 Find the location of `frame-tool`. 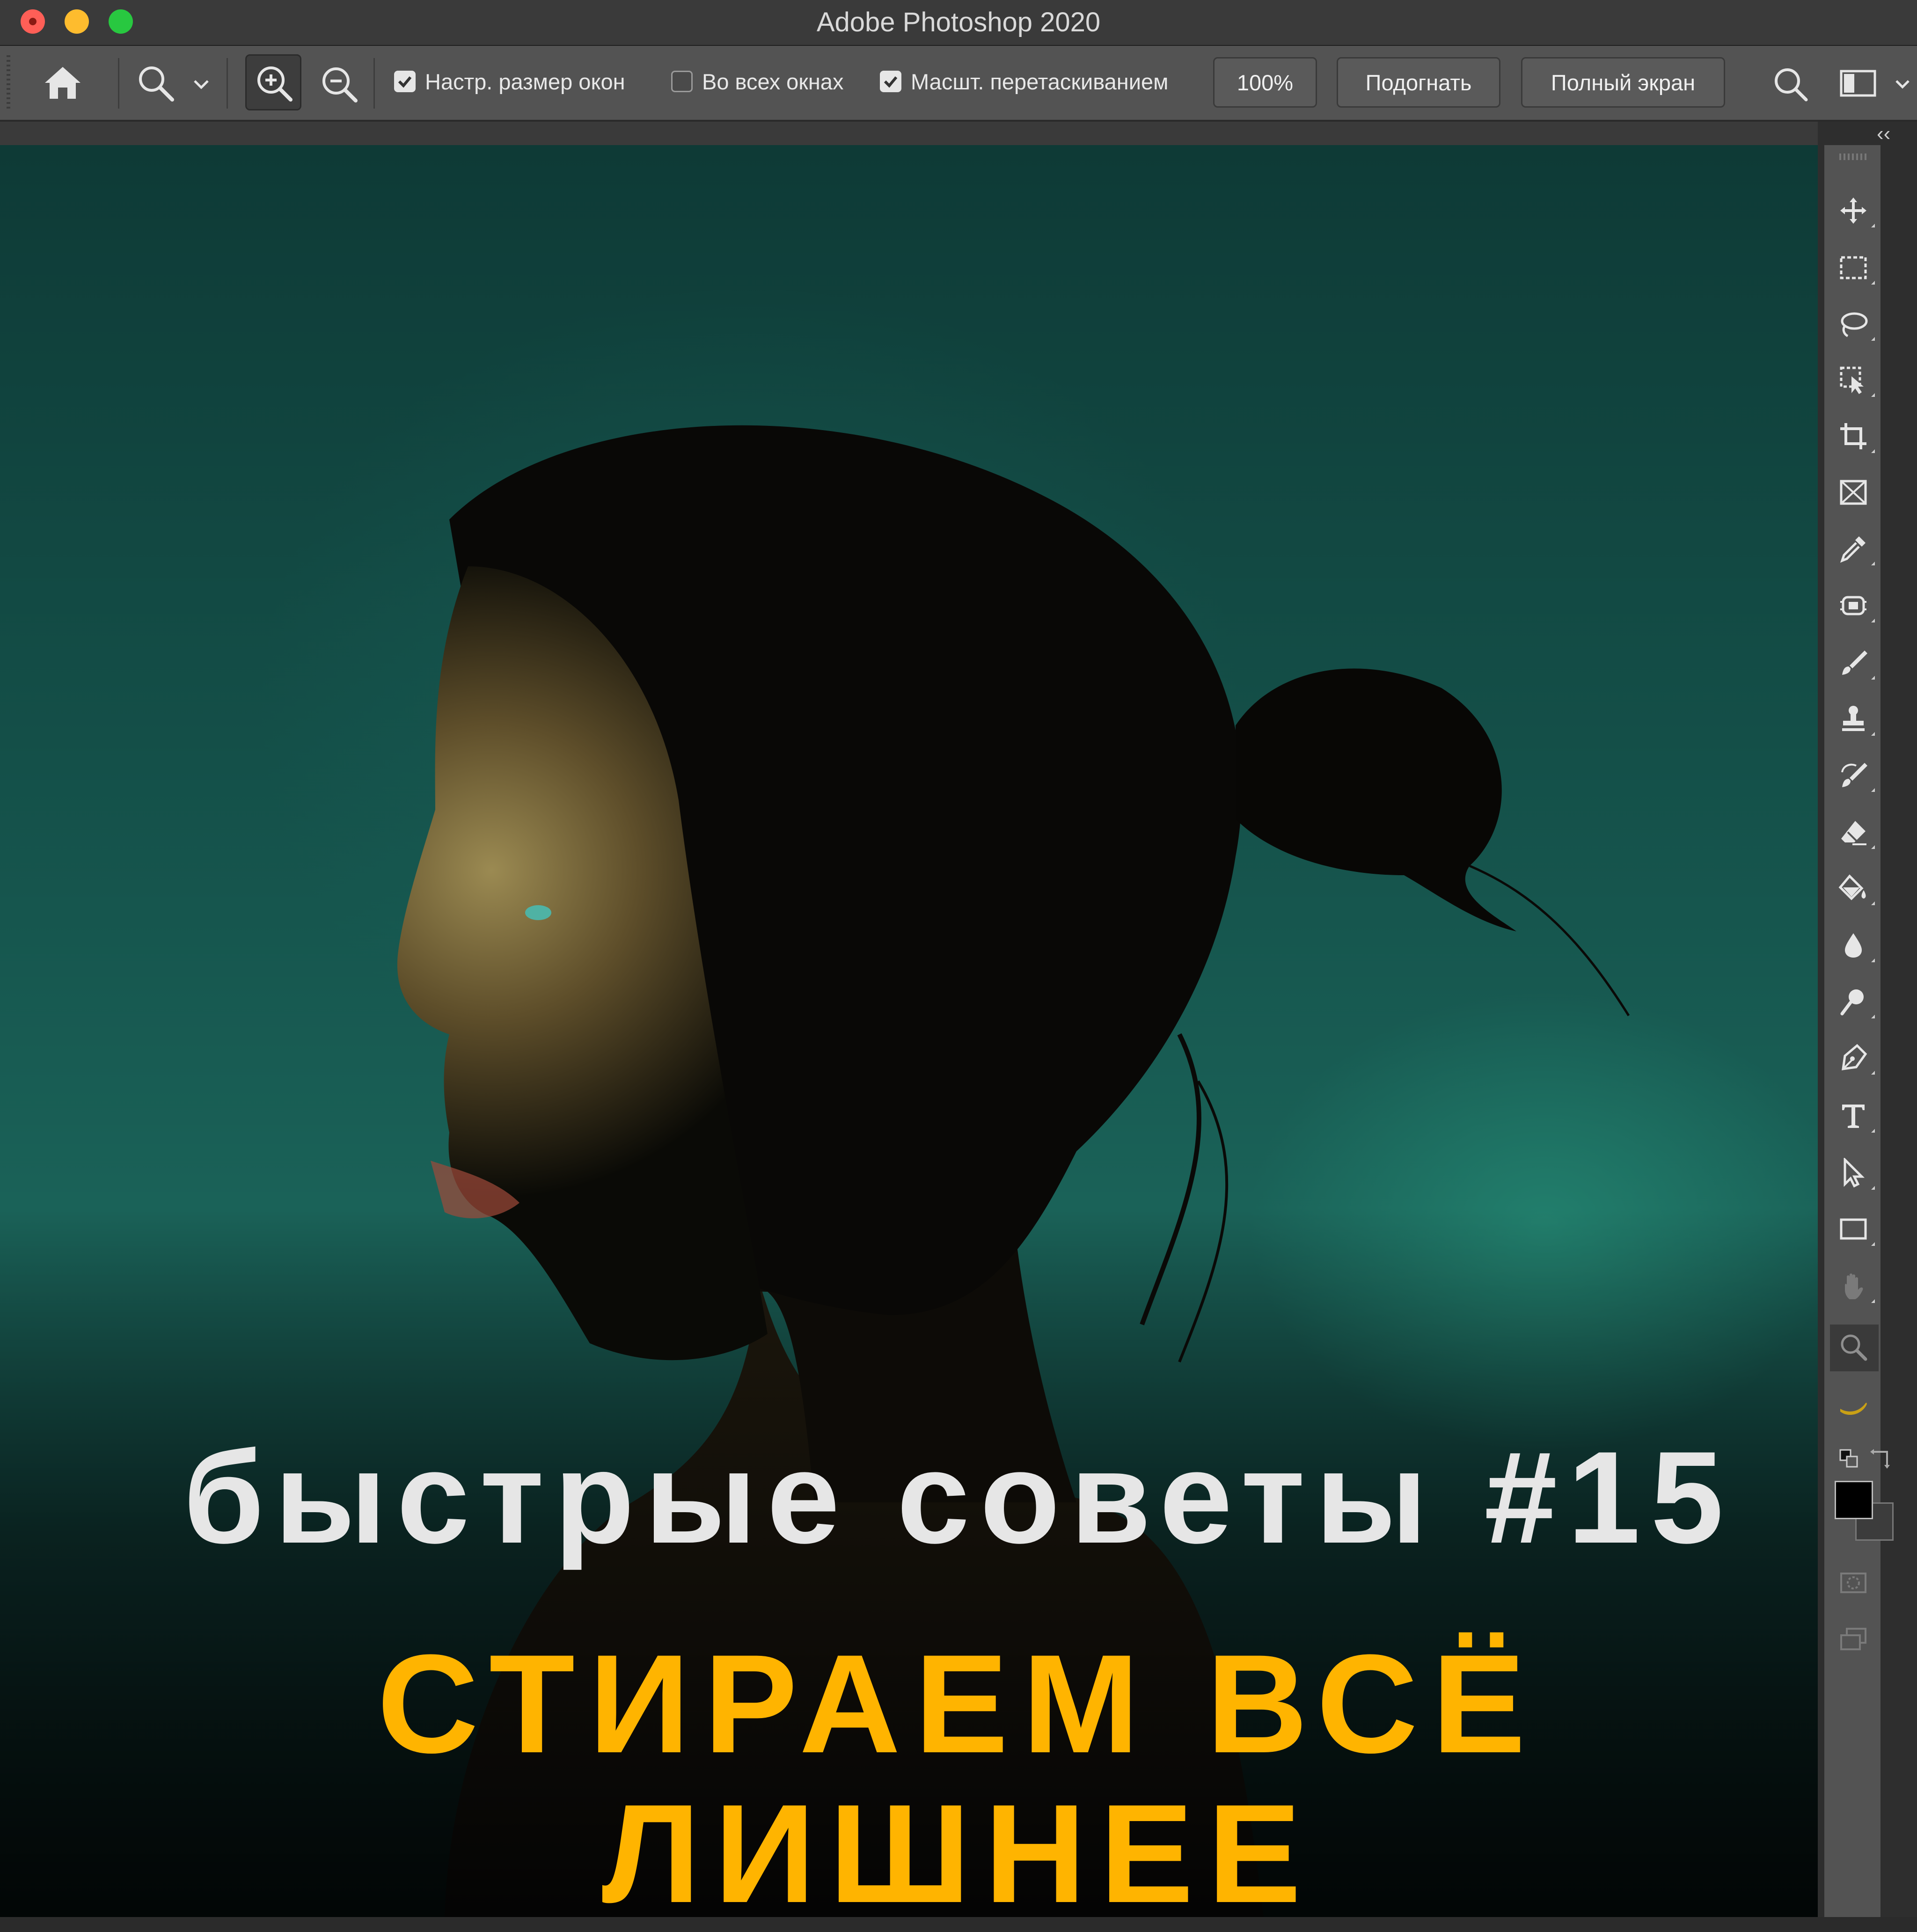

frame-tool is located at coordinates (1853, 492).